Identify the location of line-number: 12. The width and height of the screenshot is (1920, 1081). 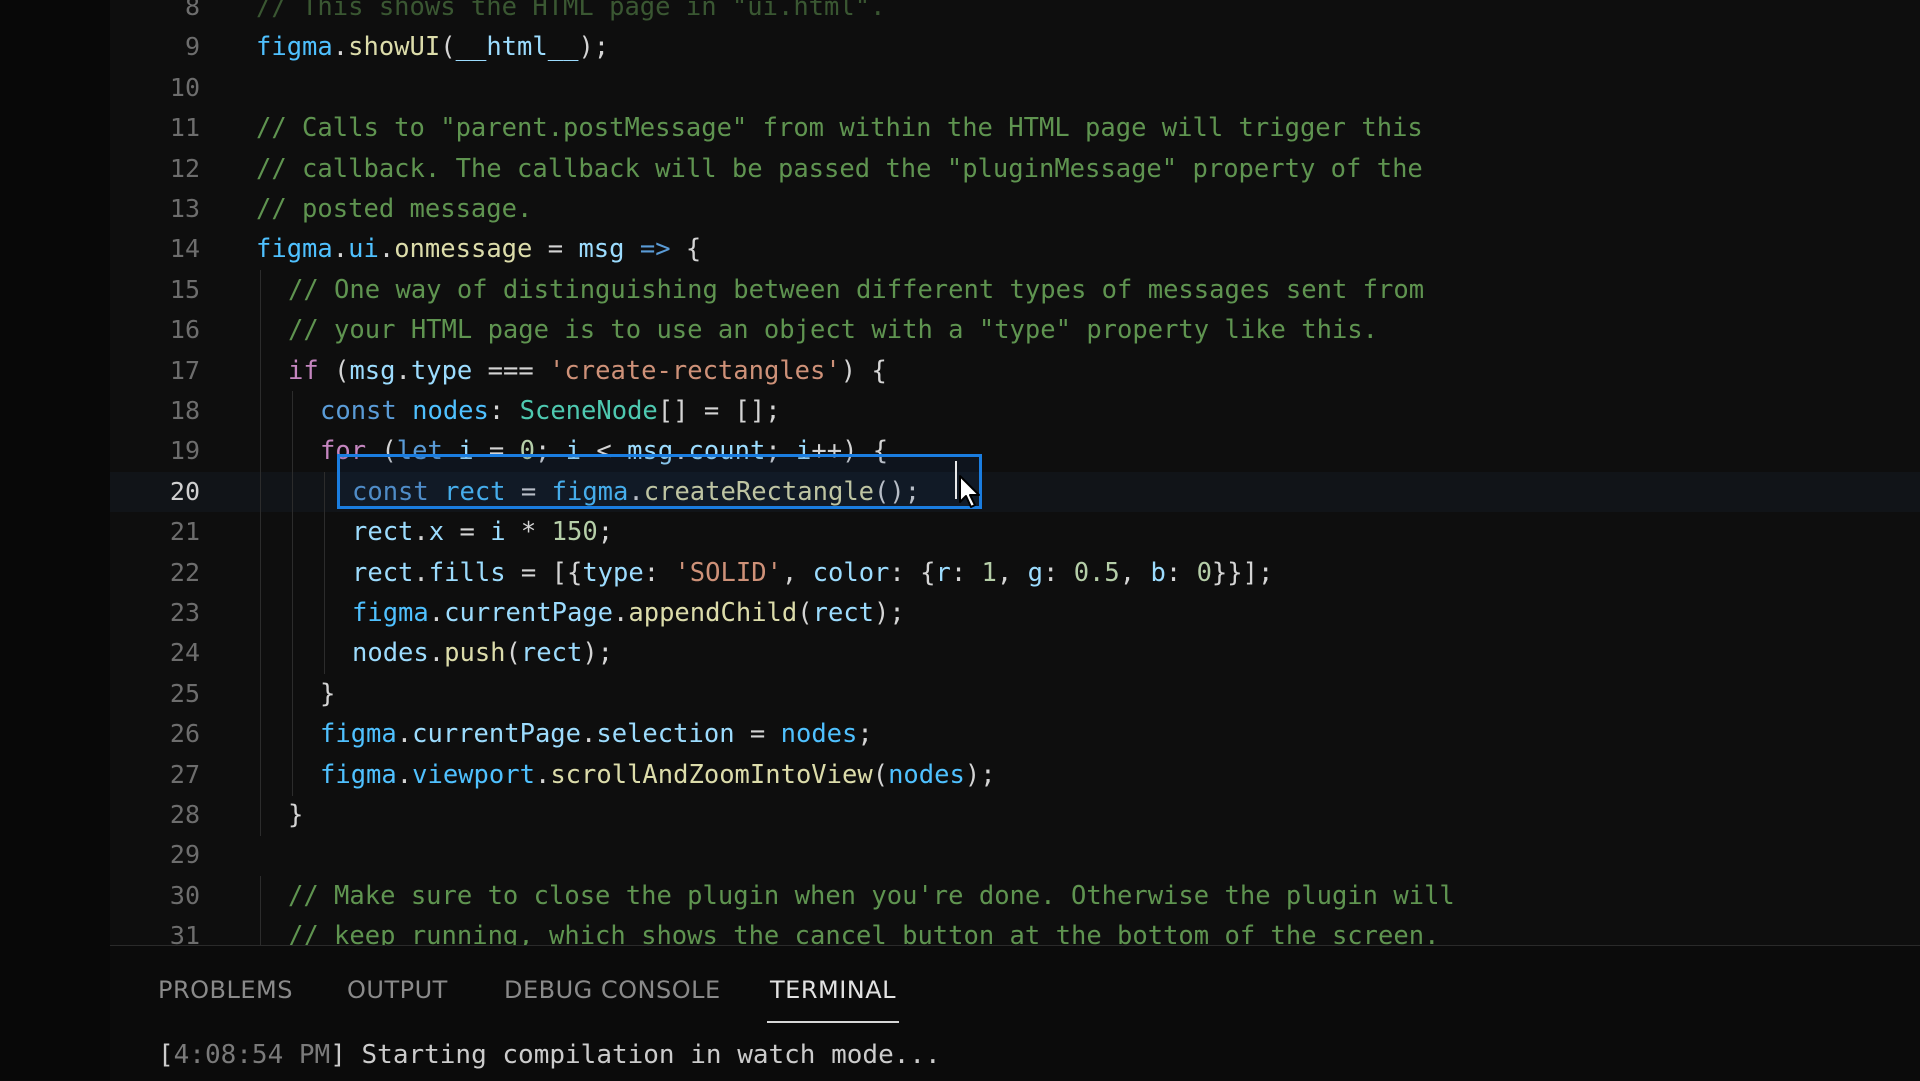
(184, 168).